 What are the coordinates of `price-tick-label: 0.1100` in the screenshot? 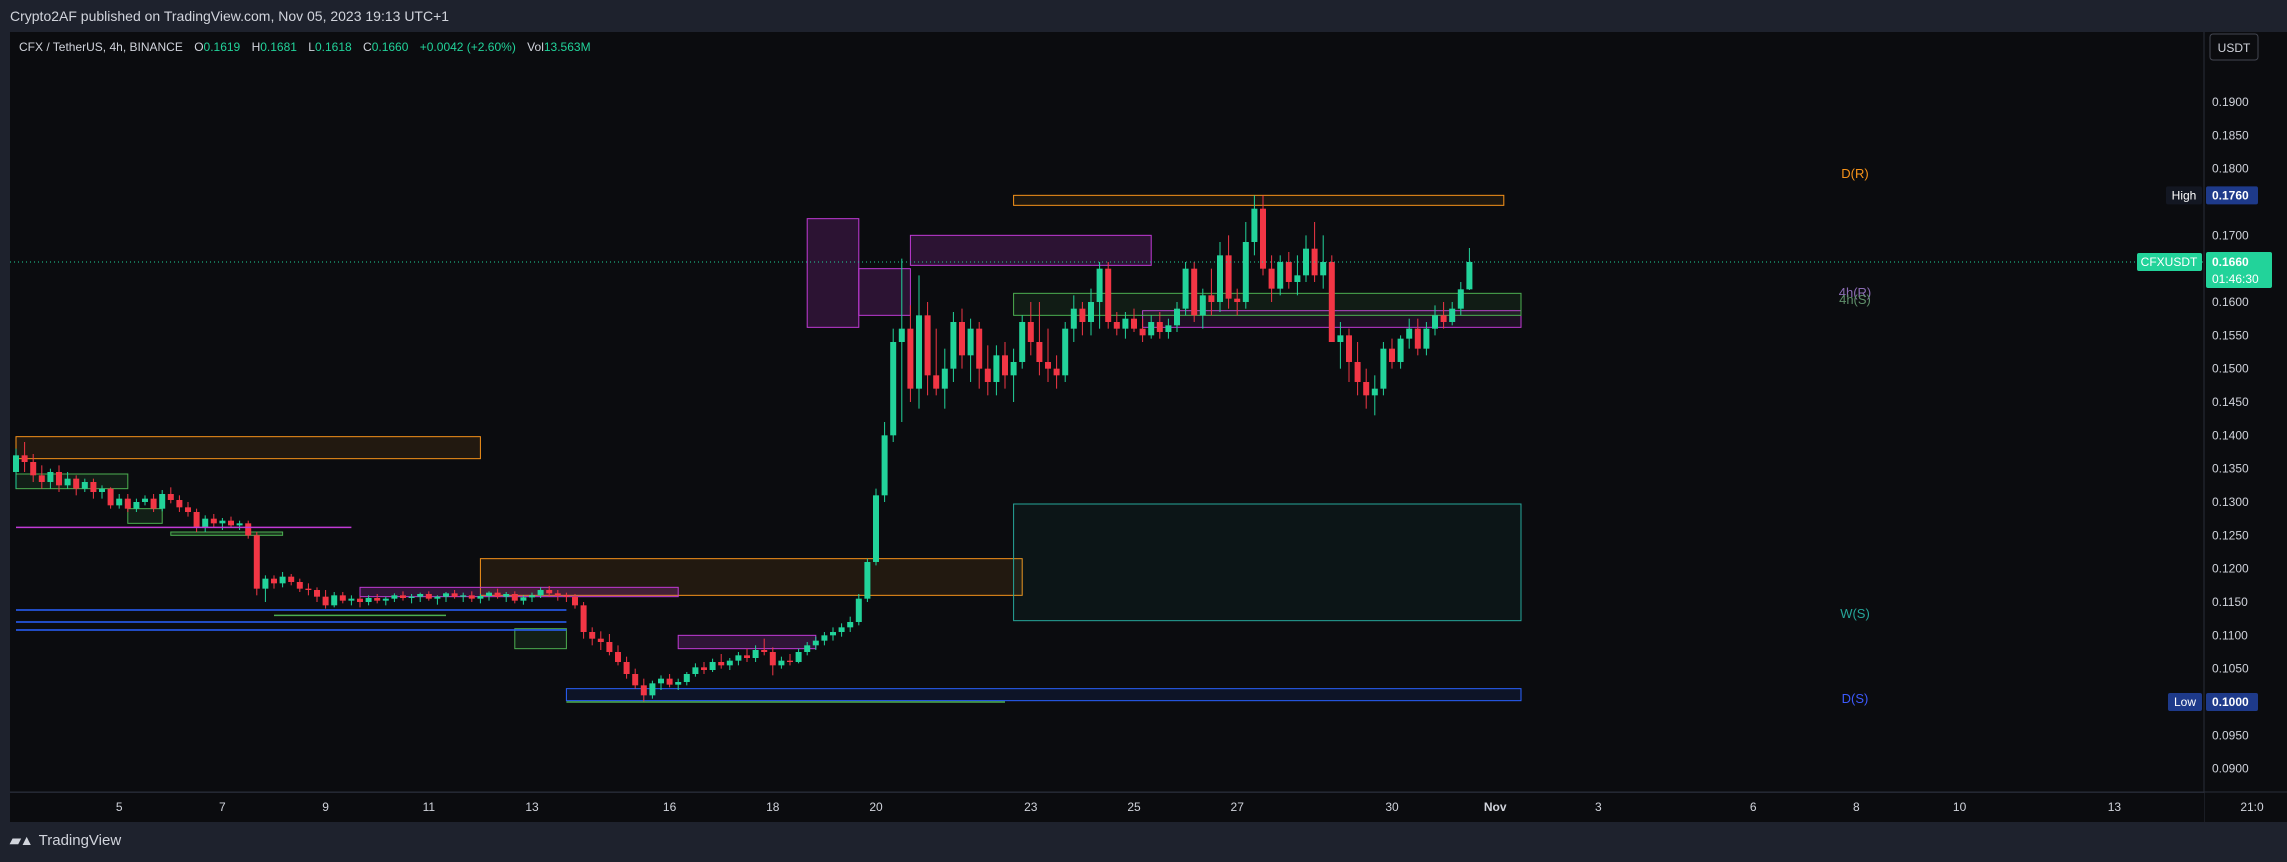 It's located at (2230, 635).